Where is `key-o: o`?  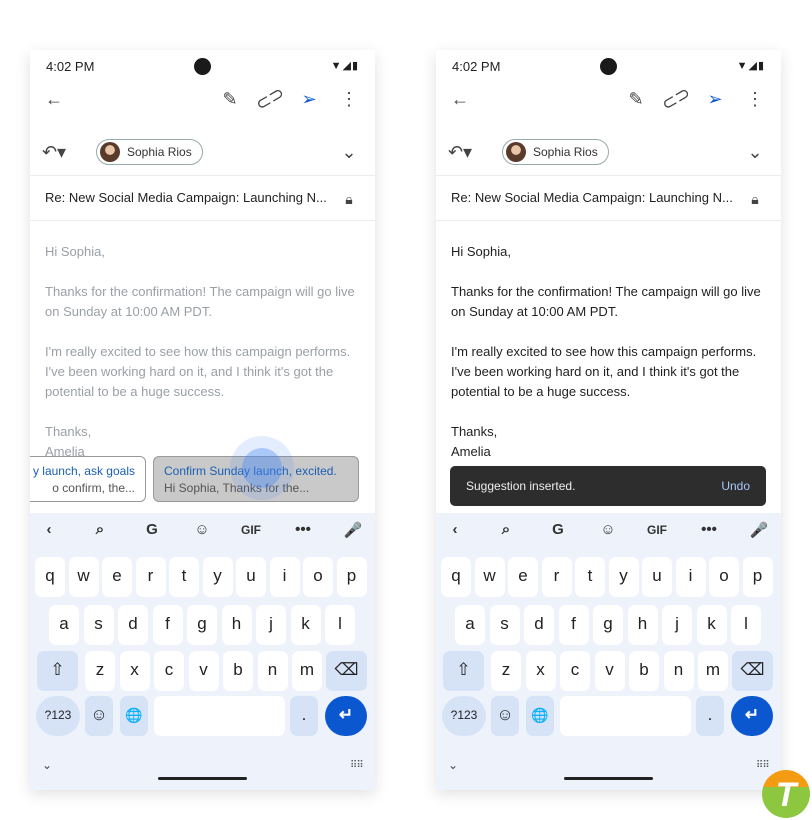 key-o: o is located at coordinates (318, 577).